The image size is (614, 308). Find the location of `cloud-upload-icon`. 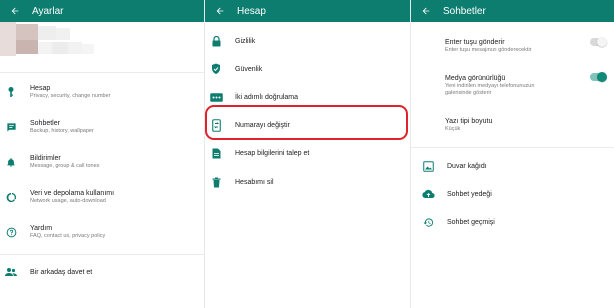

cloud-upload-icon is located at coordinates (428, 194).